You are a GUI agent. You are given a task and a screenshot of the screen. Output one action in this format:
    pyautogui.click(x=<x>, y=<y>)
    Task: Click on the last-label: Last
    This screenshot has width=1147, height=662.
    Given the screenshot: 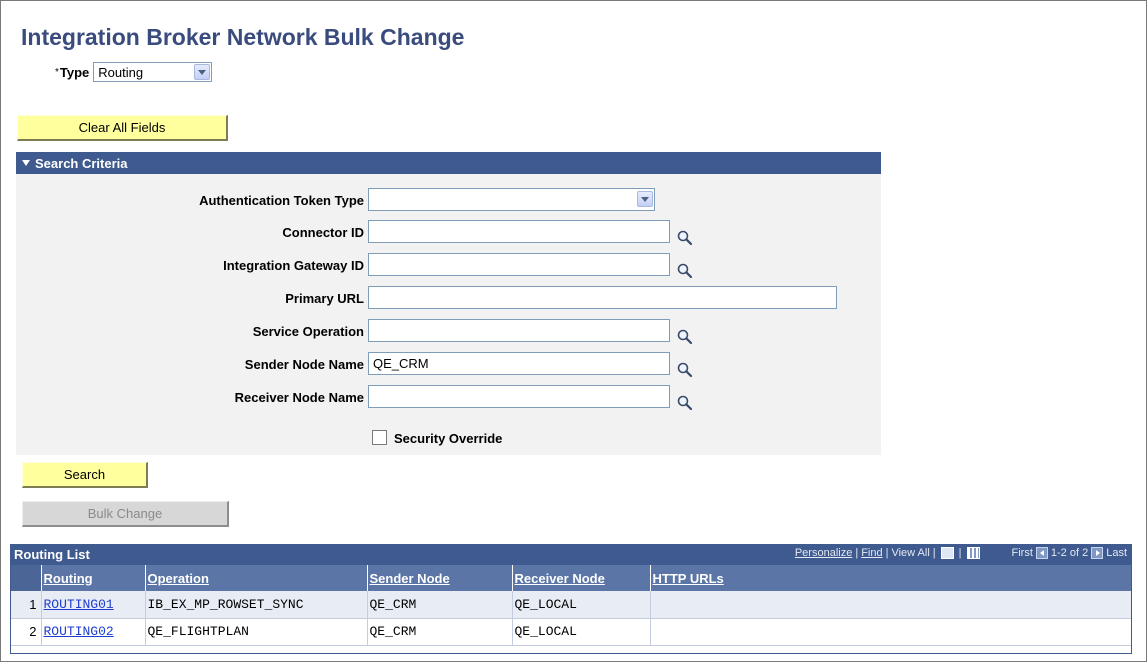 What is the action you would take?
    pyautogui.click(x=1116, y=553)
    